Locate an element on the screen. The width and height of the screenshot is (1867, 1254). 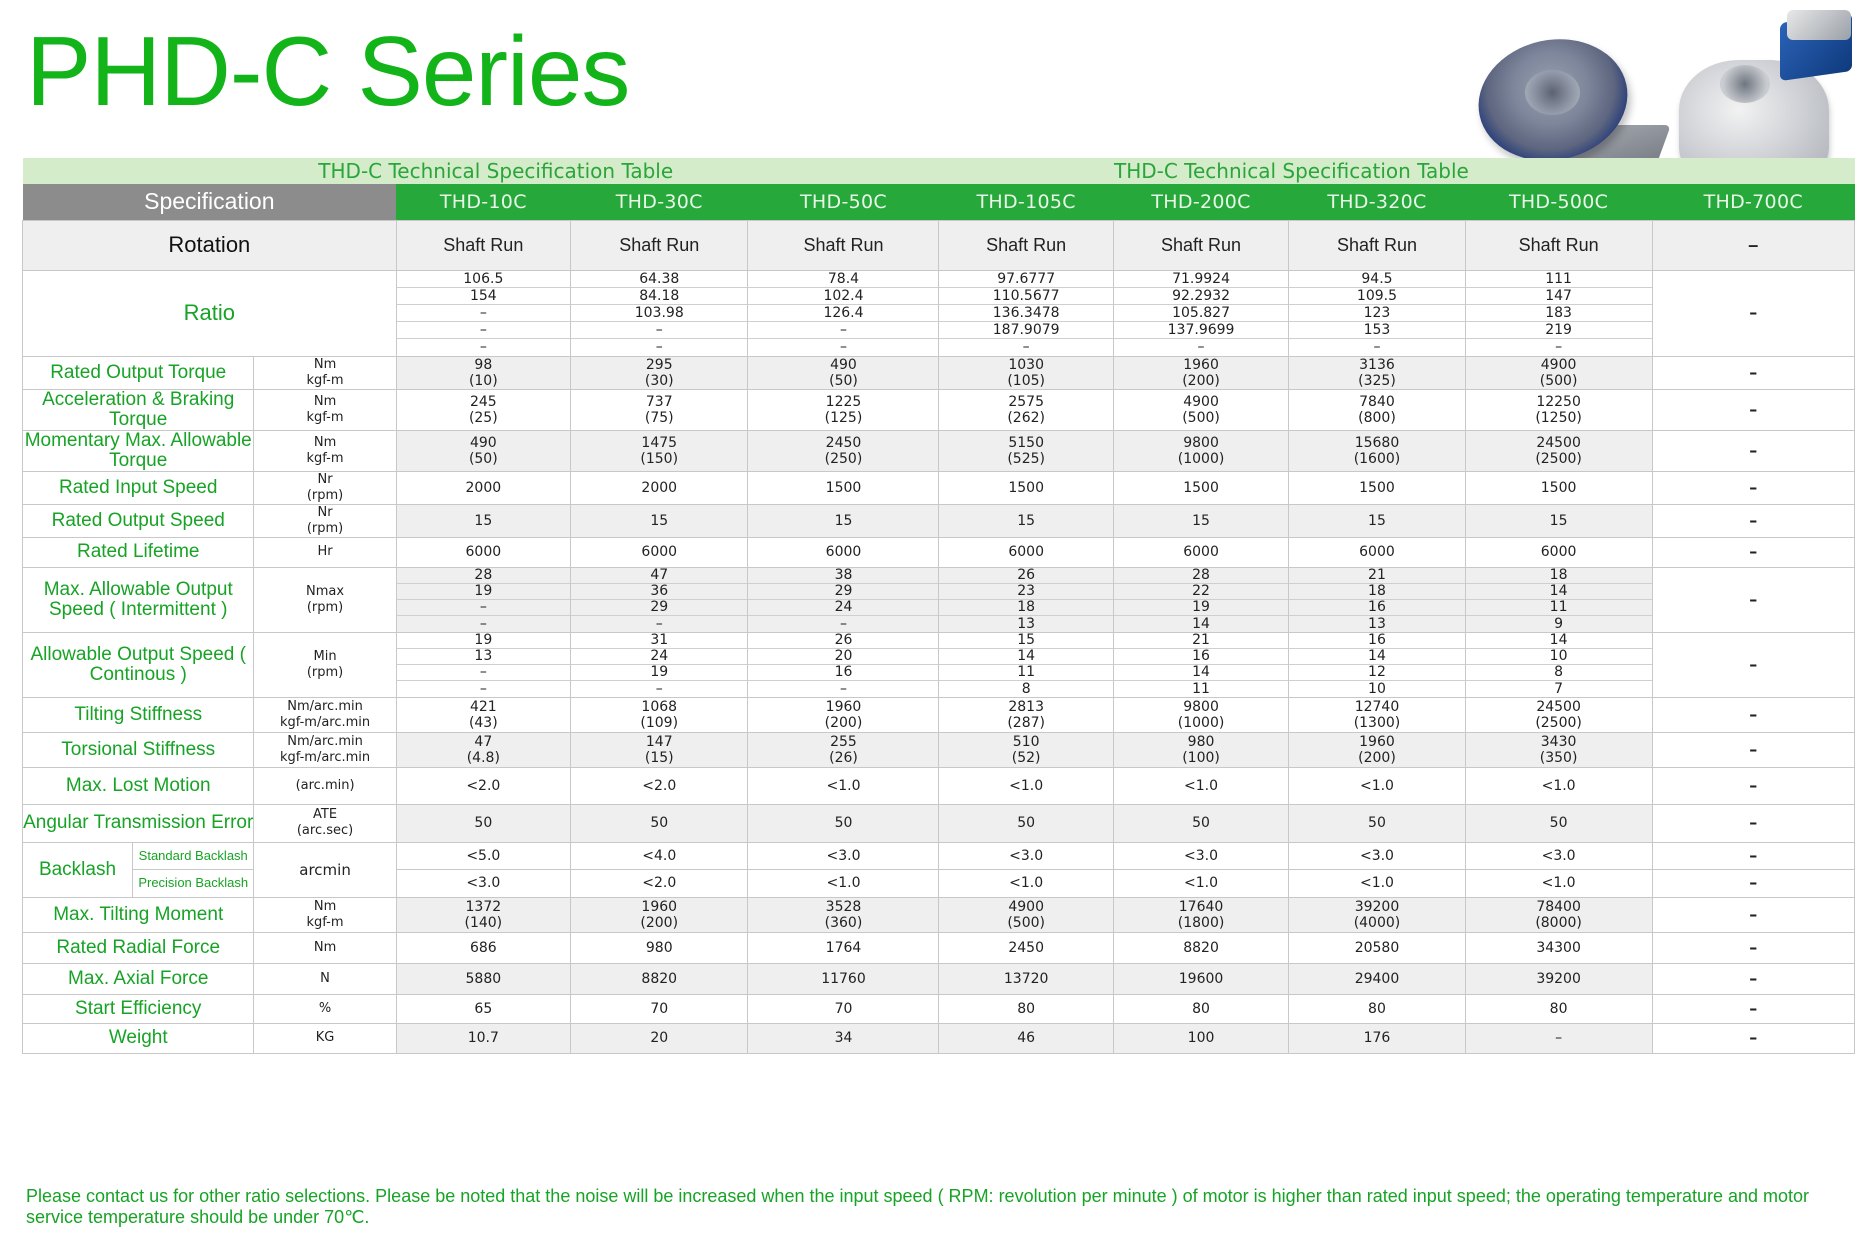
cell-line: (100) is located at coordinates (1201, 757).